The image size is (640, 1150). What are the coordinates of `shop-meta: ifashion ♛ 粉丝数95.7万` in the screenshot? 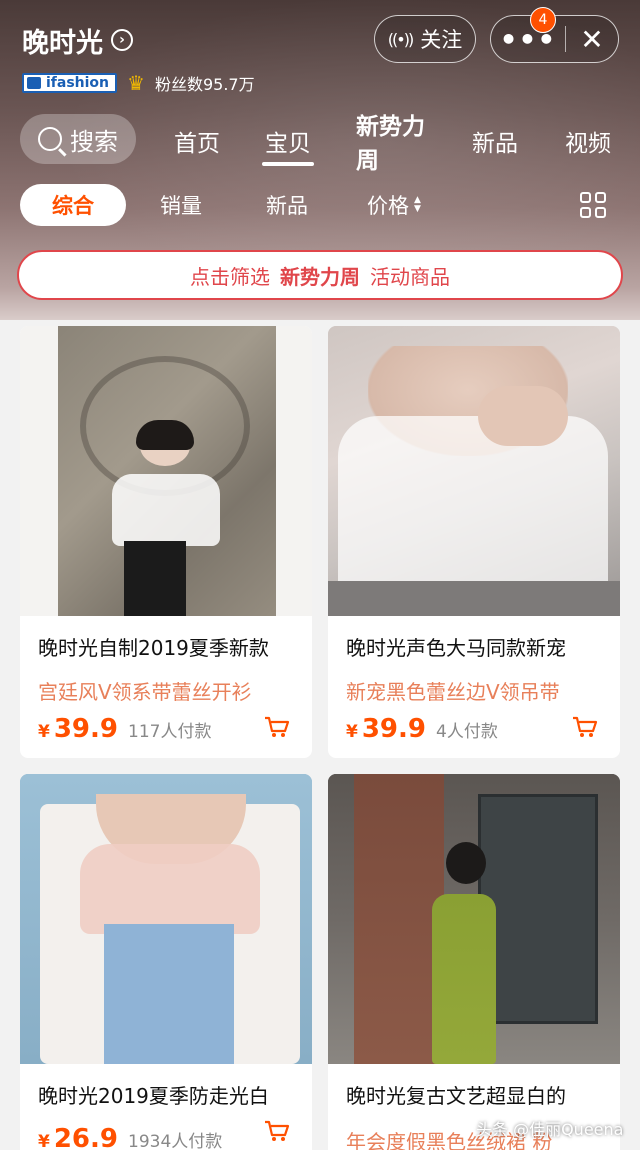 It's located at (138, 83).